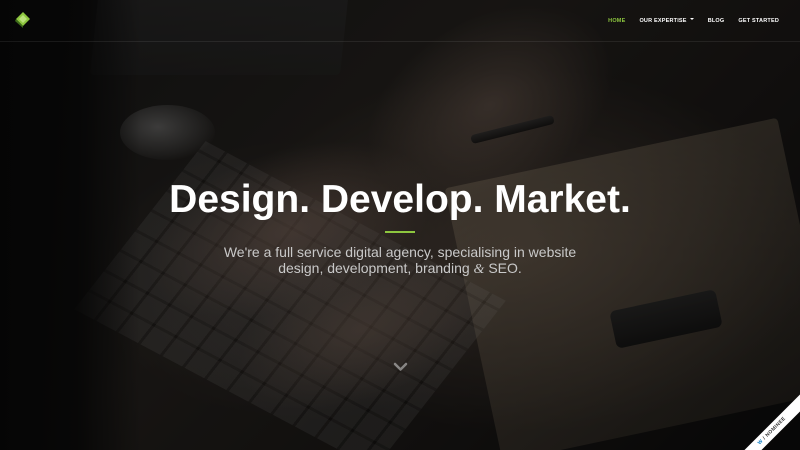  I want to click on hero-subline-ampersand: &, so click(479, 269).